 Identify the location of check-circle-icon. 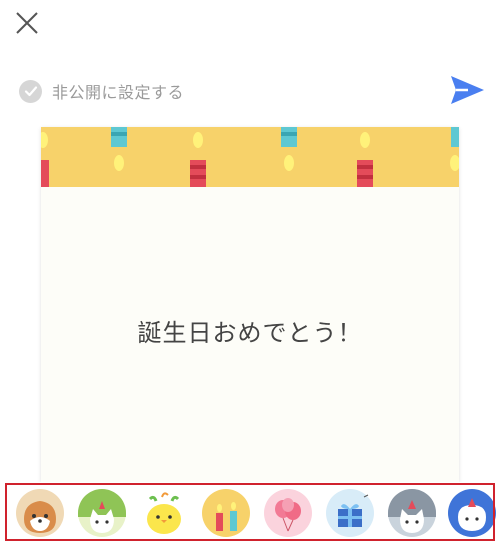
(30, 91).